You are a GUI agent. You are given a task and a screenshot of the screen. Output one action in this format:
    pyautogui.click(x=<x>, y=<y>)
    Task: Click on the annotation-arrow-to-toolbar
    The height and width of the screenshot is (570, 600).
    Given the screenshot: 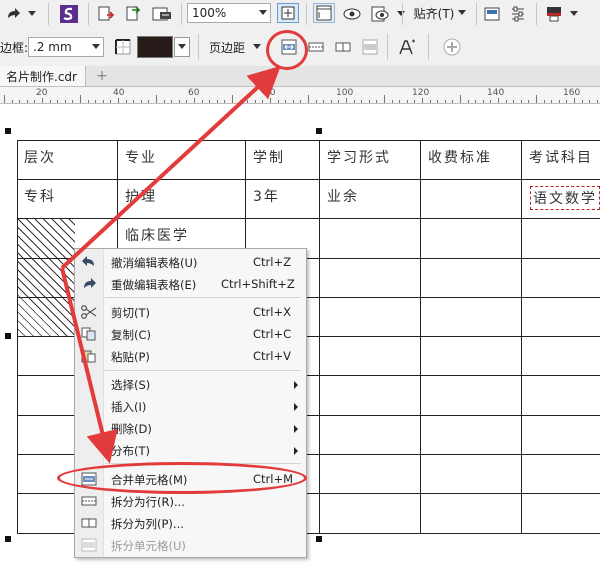 What is the action you would take?
    pyautogui.click(x=170, y=167)
    